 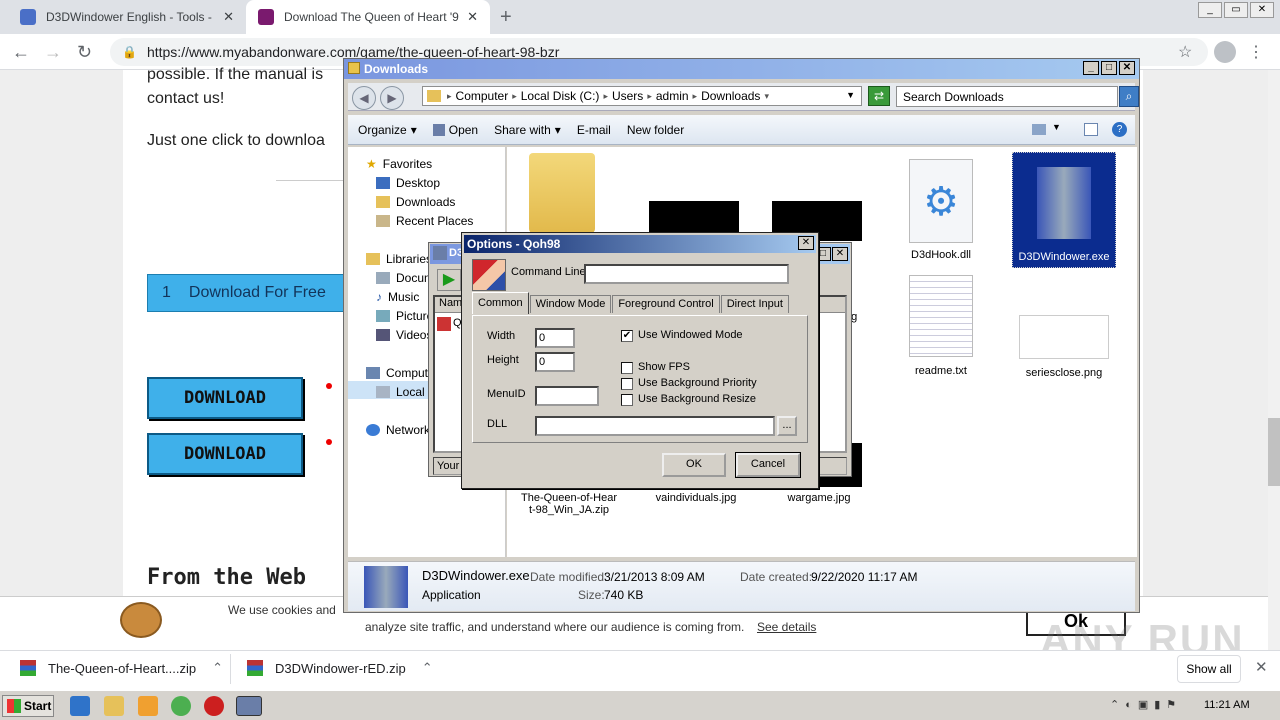 What do you see at coordinates (1056, 127) in the screenshot?
I see `chevron-down-icon: ▼` at bounding box center [1056, 127].